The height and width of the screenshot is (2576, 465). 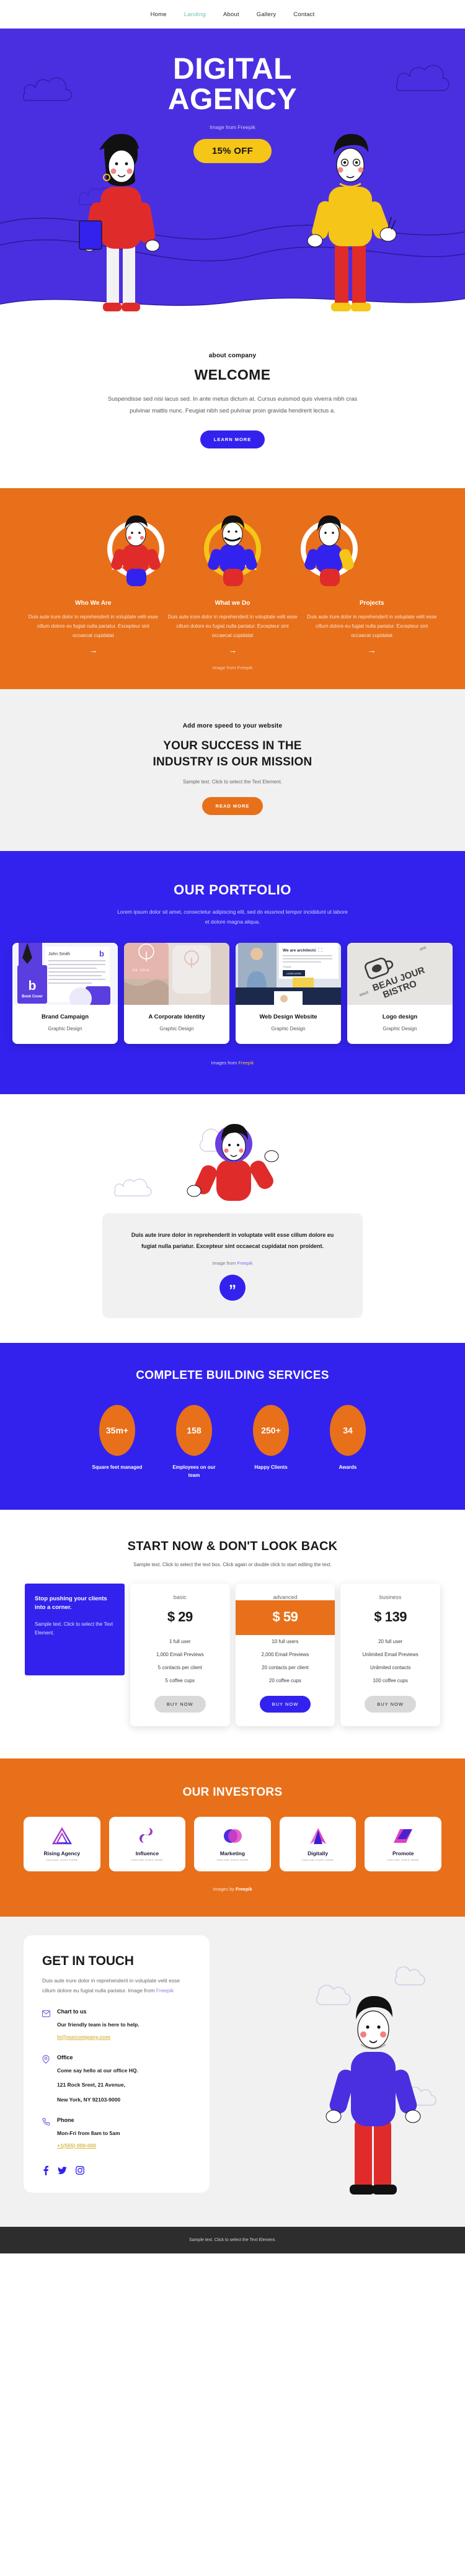 I want to click on mail-icon, so click(x=46, y=2025).